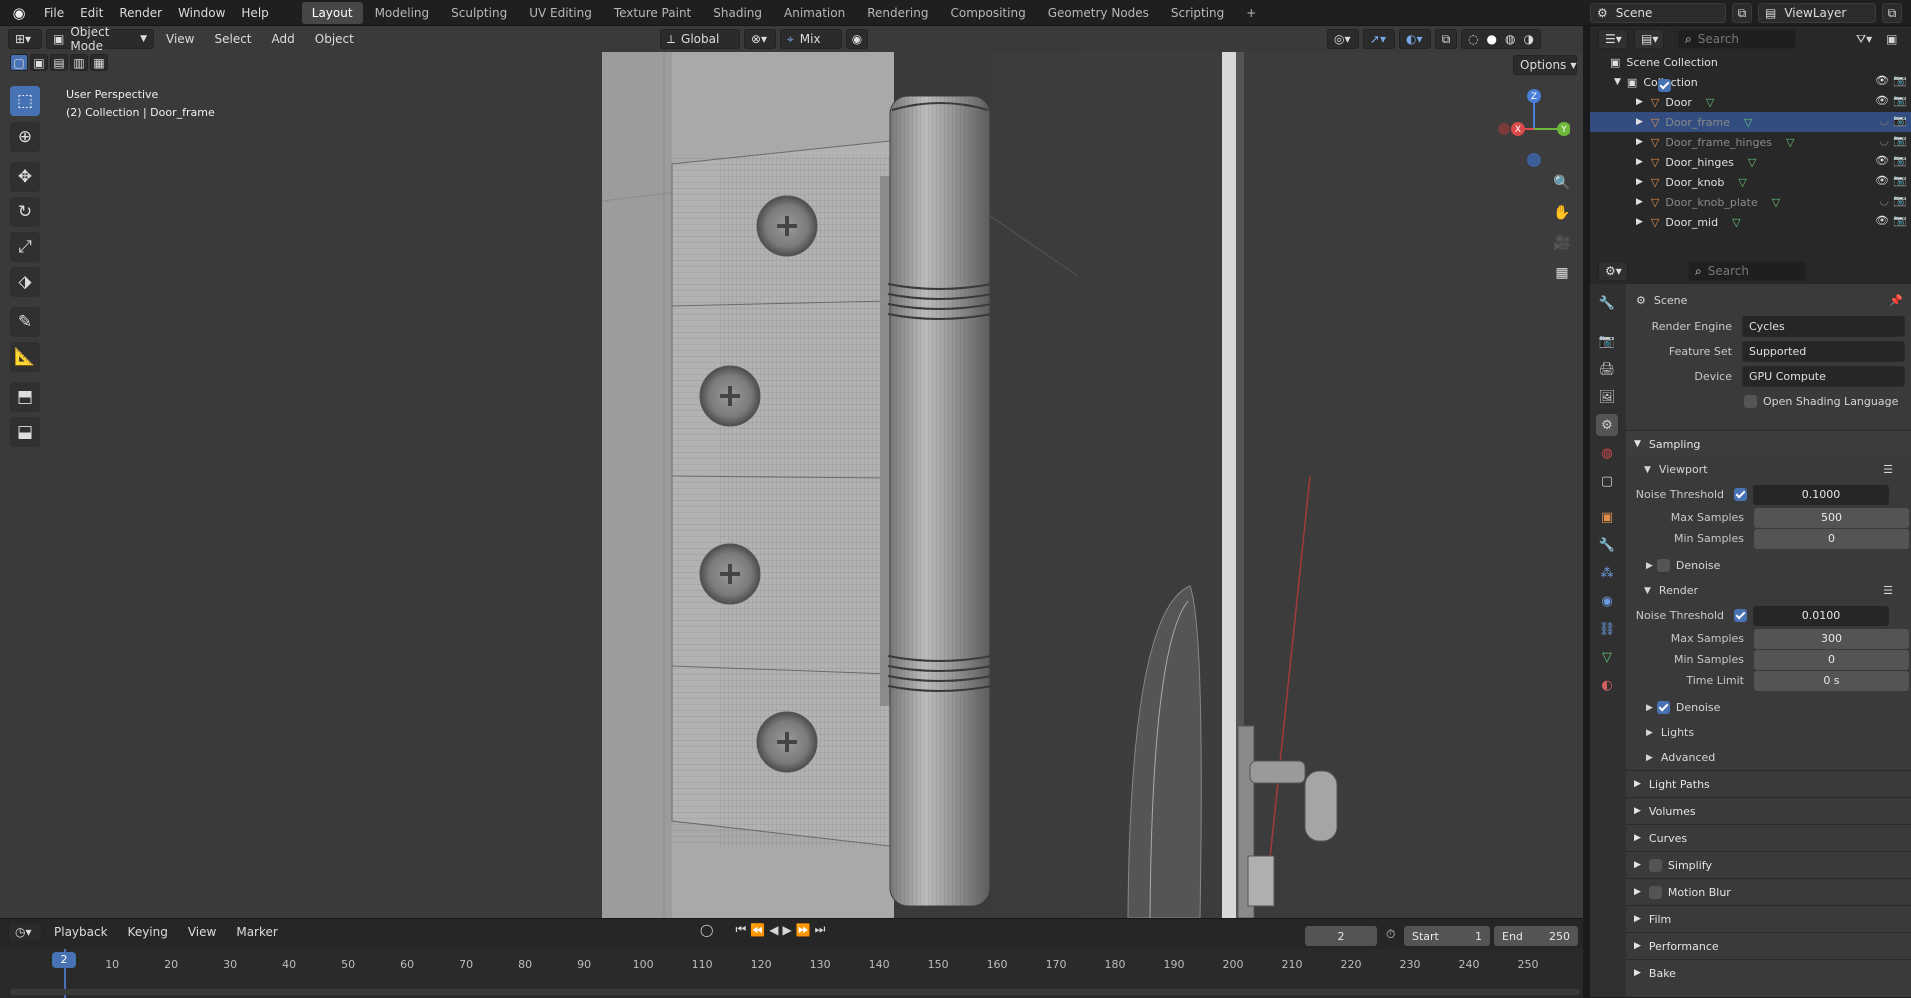 The image size is (1911, 998). I want to click on menu-keying: Keying, so click(148, 932).